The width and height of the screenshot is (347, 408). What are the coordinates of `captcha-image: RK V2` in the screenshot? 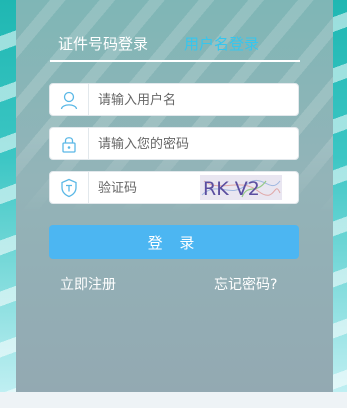 It's located at (241, 187).